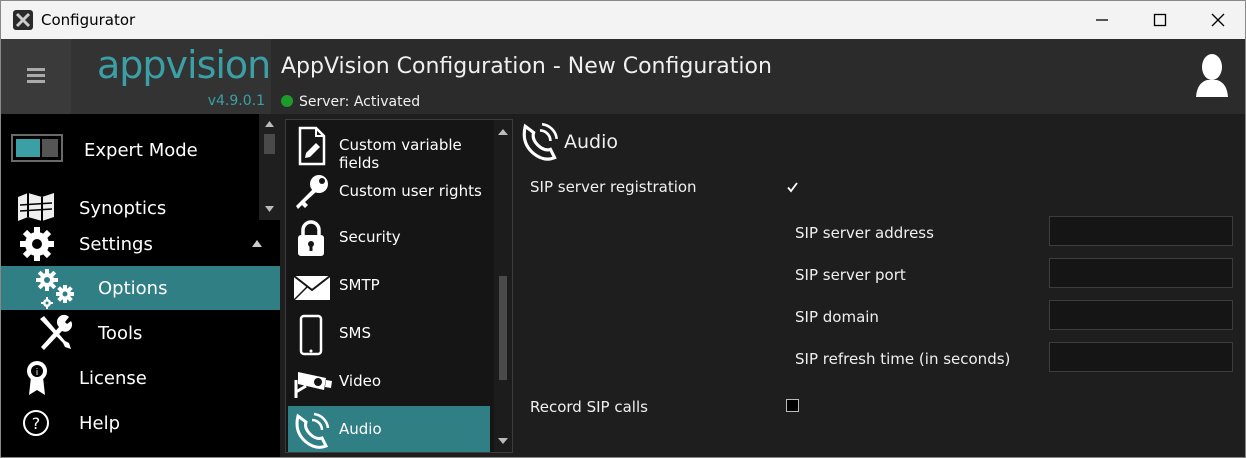  What do you see at coordinates (360, 429) in the screenshot?
I see `list-item-label: Audio` at bounding box center [360, 429].